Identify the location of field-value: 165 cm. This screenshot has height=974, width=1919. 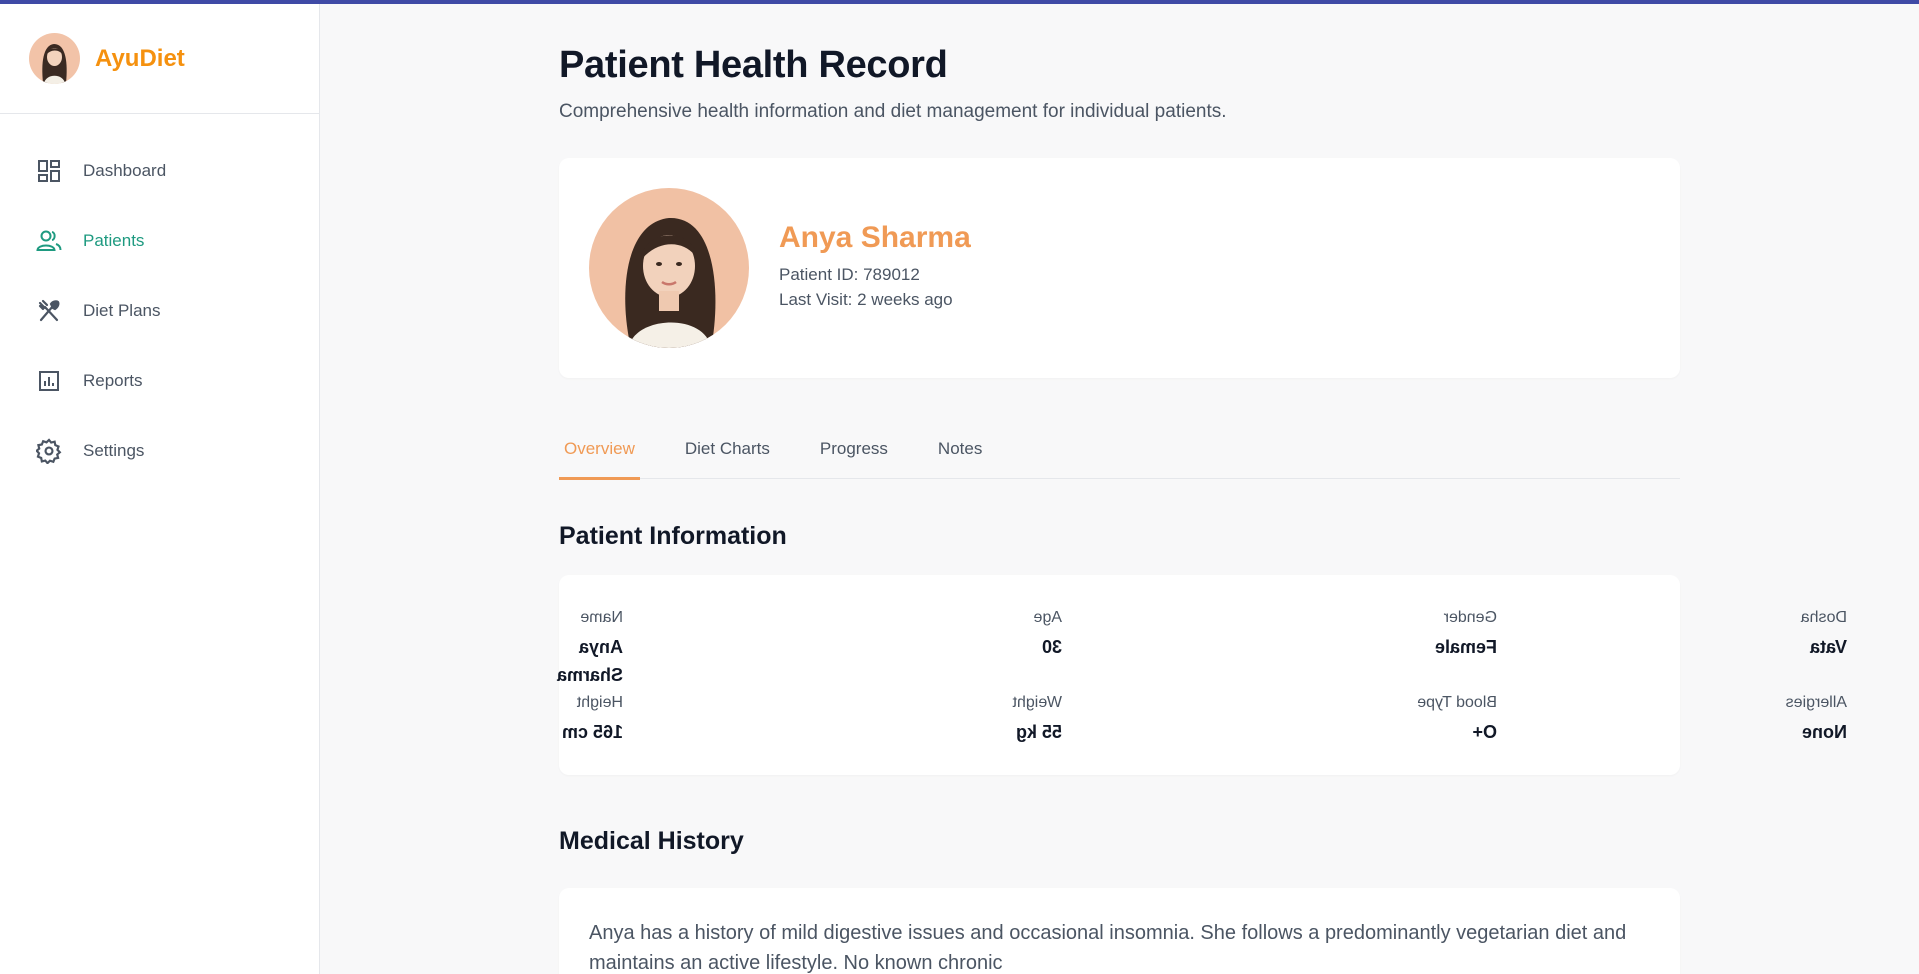
(592, 732).